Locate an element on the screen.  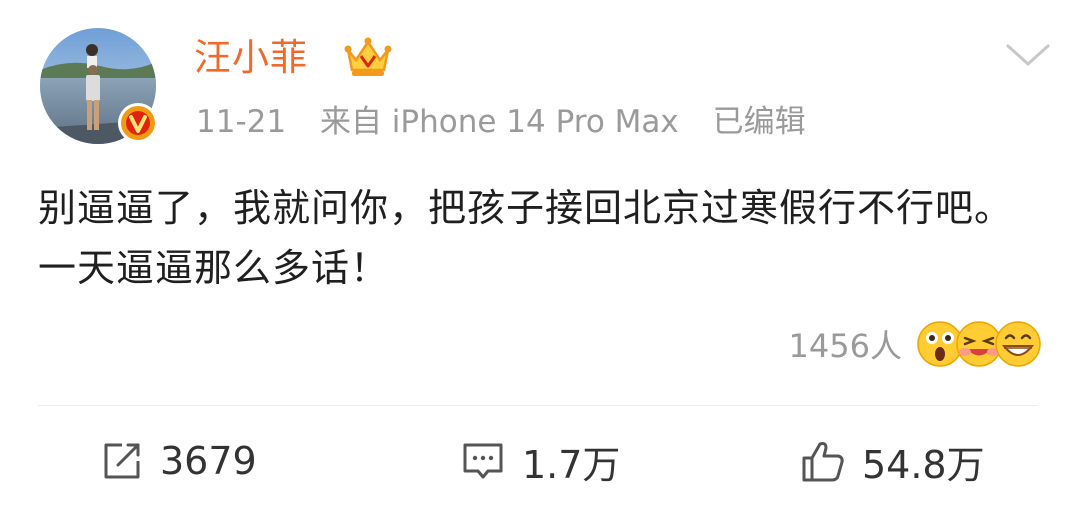
comment-count: 1.7万 is located at coordinates (571, 464).